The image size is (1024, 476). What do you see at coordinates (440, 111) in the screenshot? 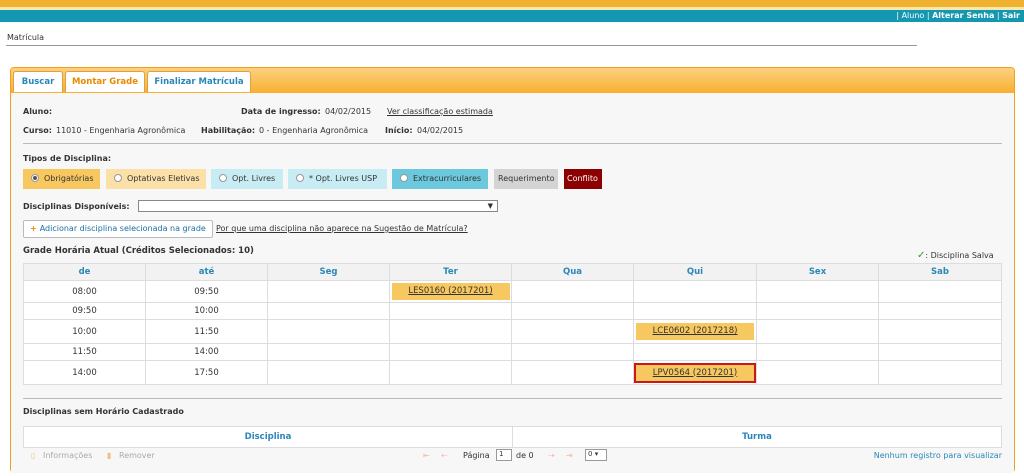
I see `classificacao-link: Ver classificação estimada` at bounding box center [440, 111].